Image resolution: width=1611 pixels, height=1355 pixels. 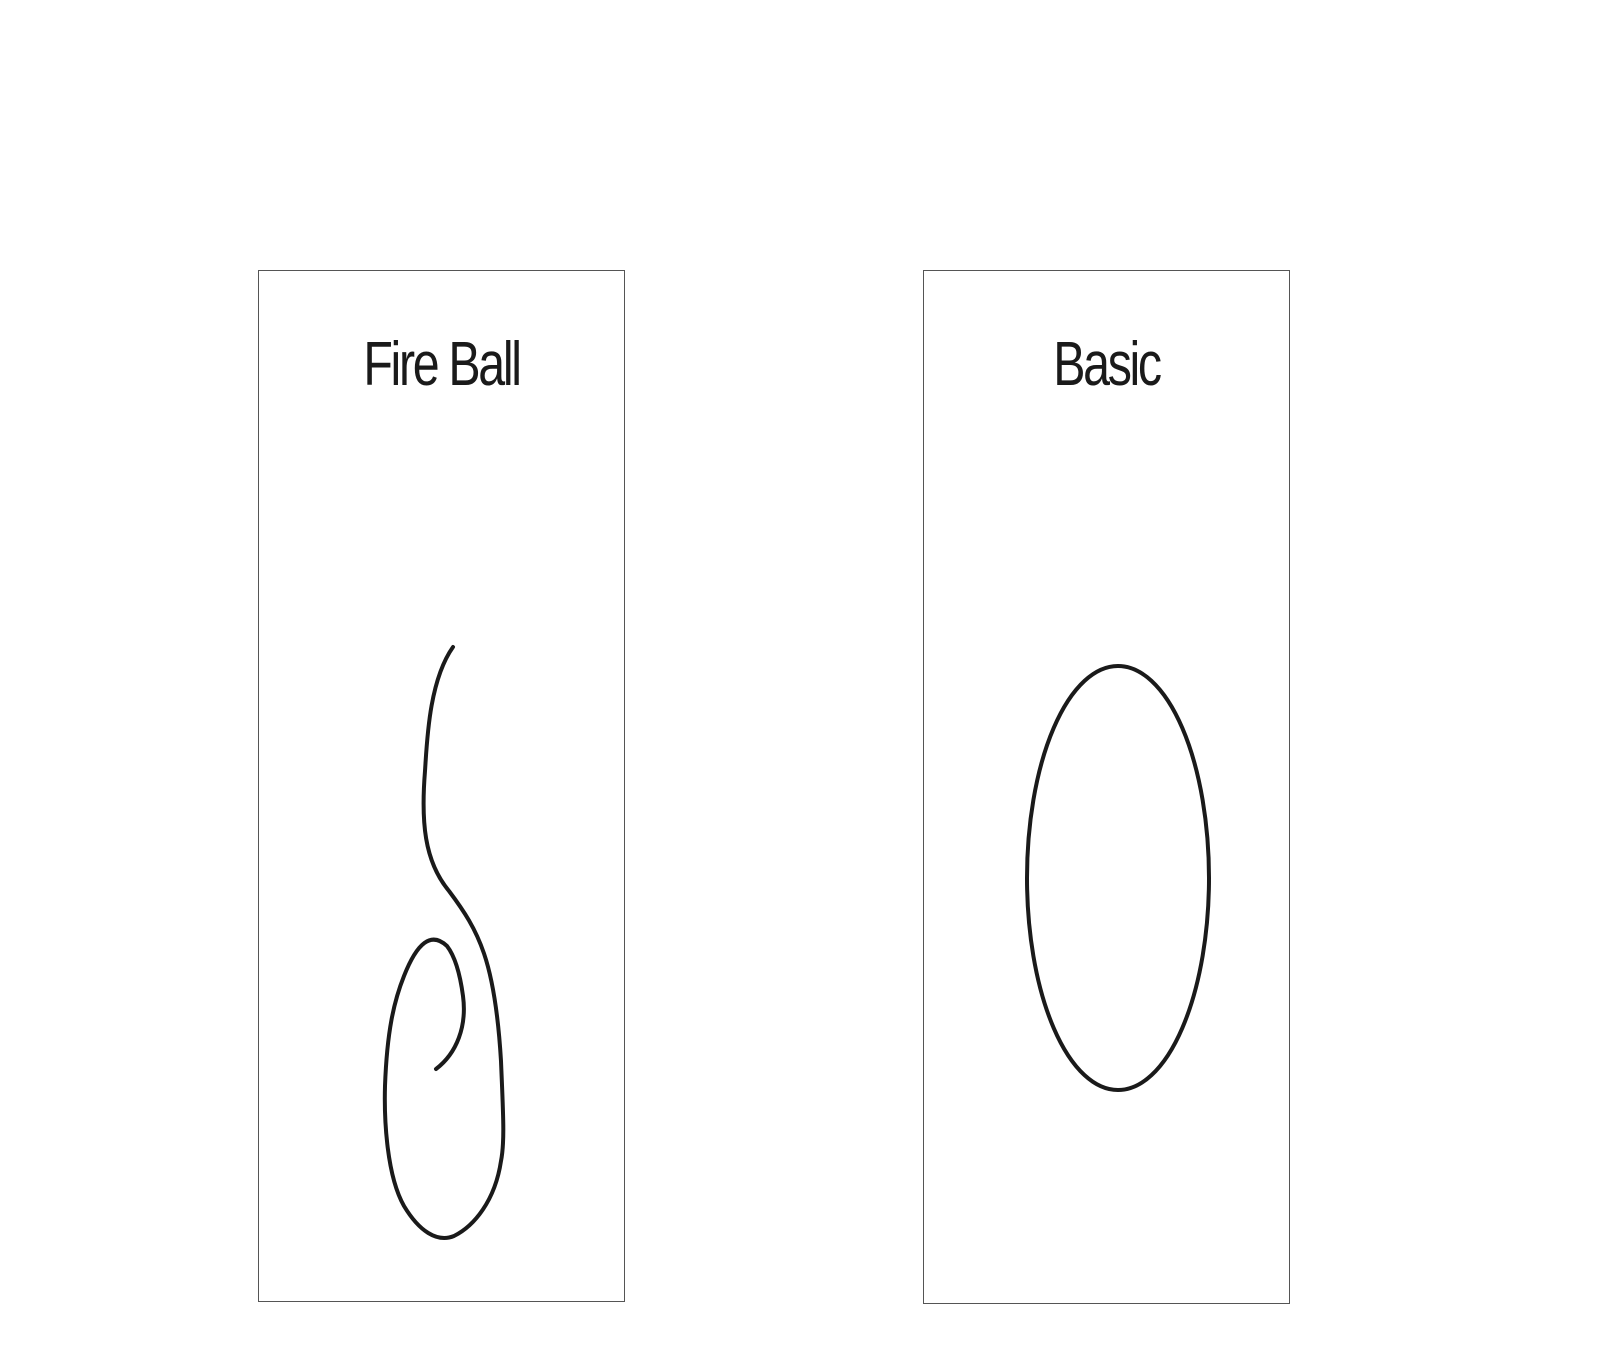 I want to click on oval-gesture-icon, so click(x=1118, y=878).